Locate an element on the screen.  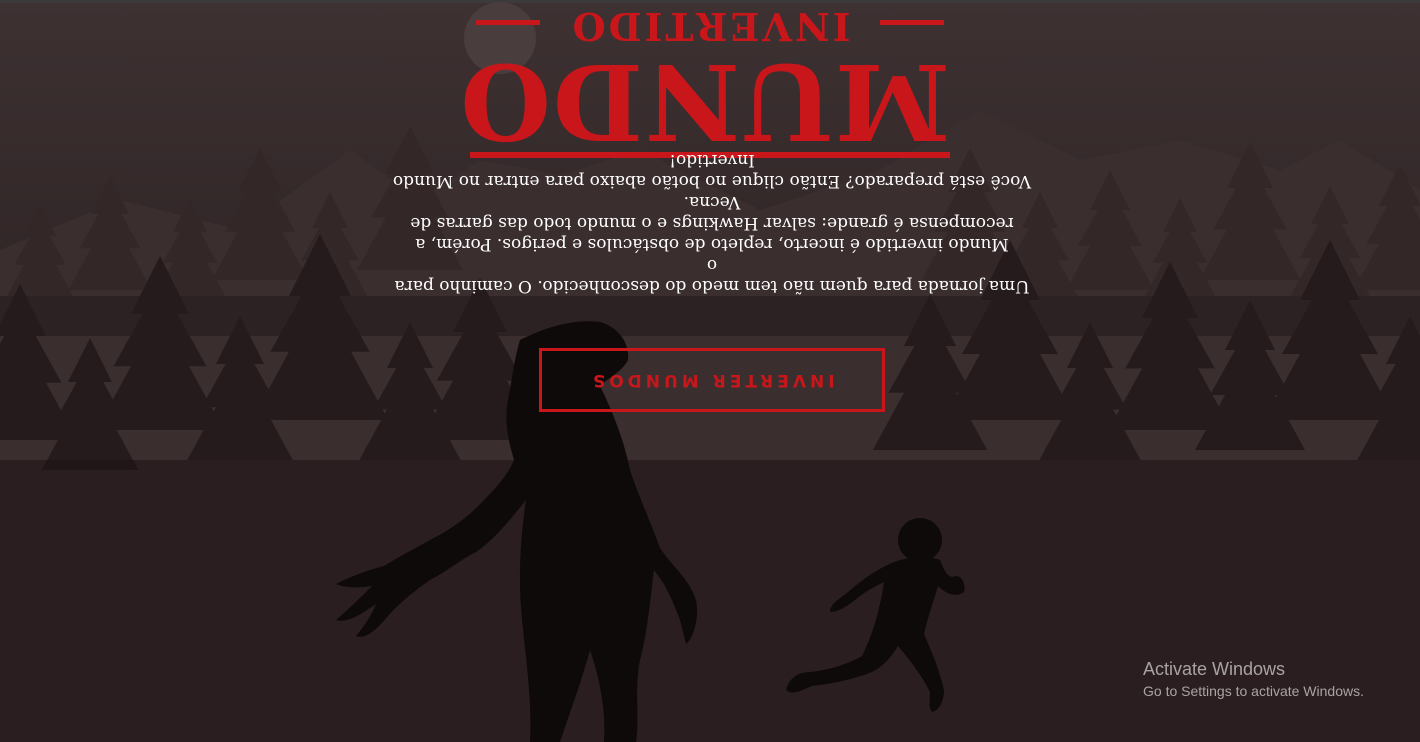
watermark-title: Activate Windows is located at coordinates (1214, 669).